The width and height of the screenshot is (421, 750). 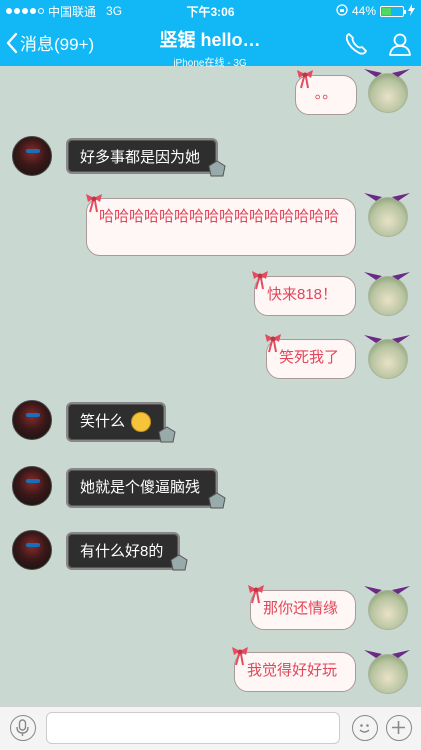 I want to click on phone-icon, so click(x=356, y=44).